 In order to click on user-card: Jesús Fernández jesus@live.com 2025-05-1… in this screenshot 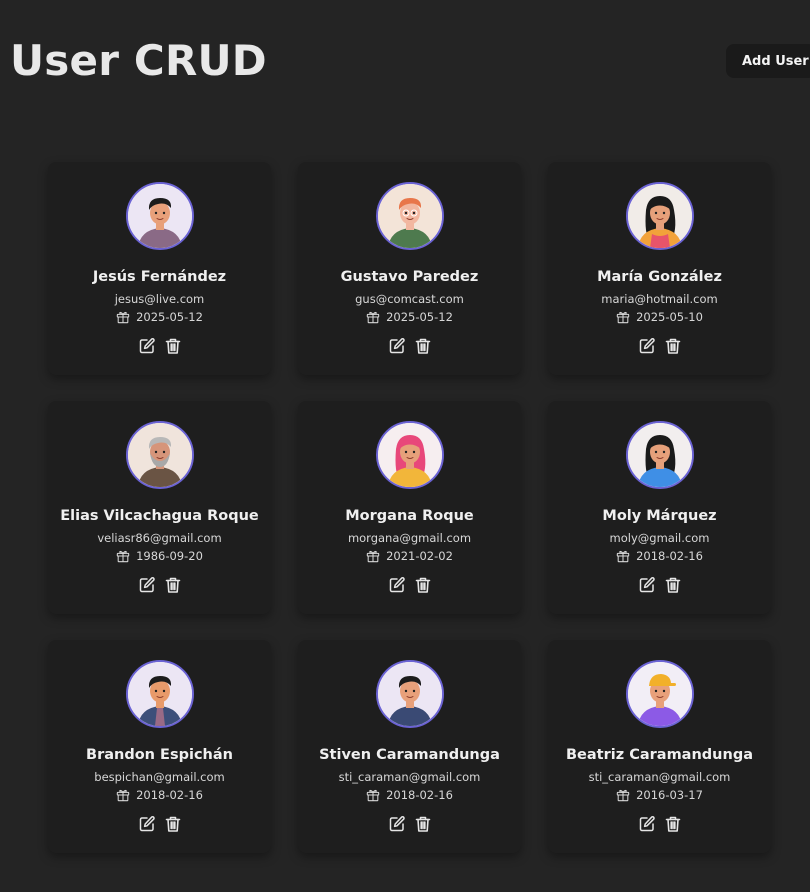, I will do `click(159, 268)`.